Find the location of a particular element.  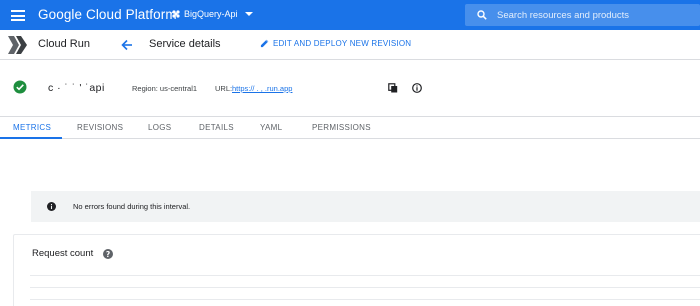

tab-details: DETAILS is located at coordinates (216, 127).